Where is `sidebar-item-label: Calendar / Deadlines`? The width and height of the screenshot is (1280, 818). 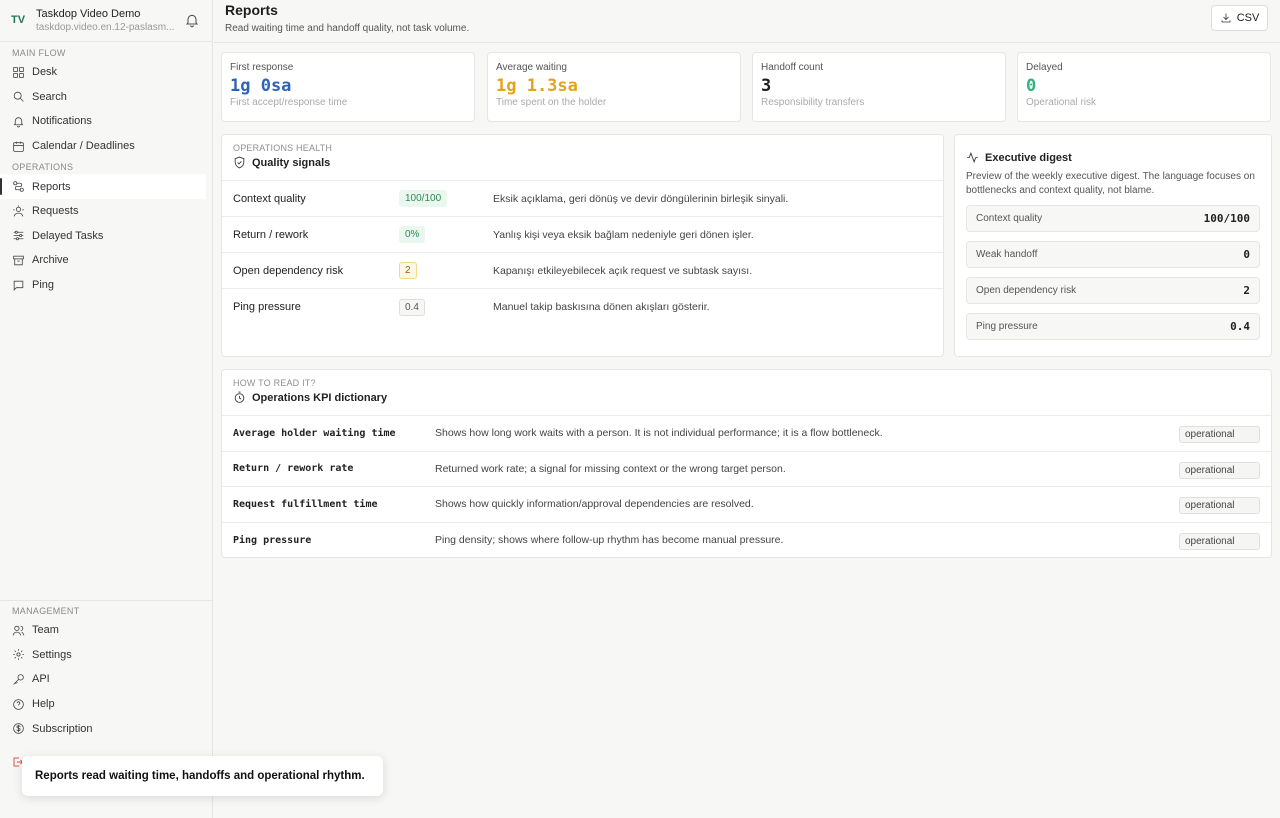
sidebar-item-label: Calendar / Deadlines is located at coordinates (83, 146).